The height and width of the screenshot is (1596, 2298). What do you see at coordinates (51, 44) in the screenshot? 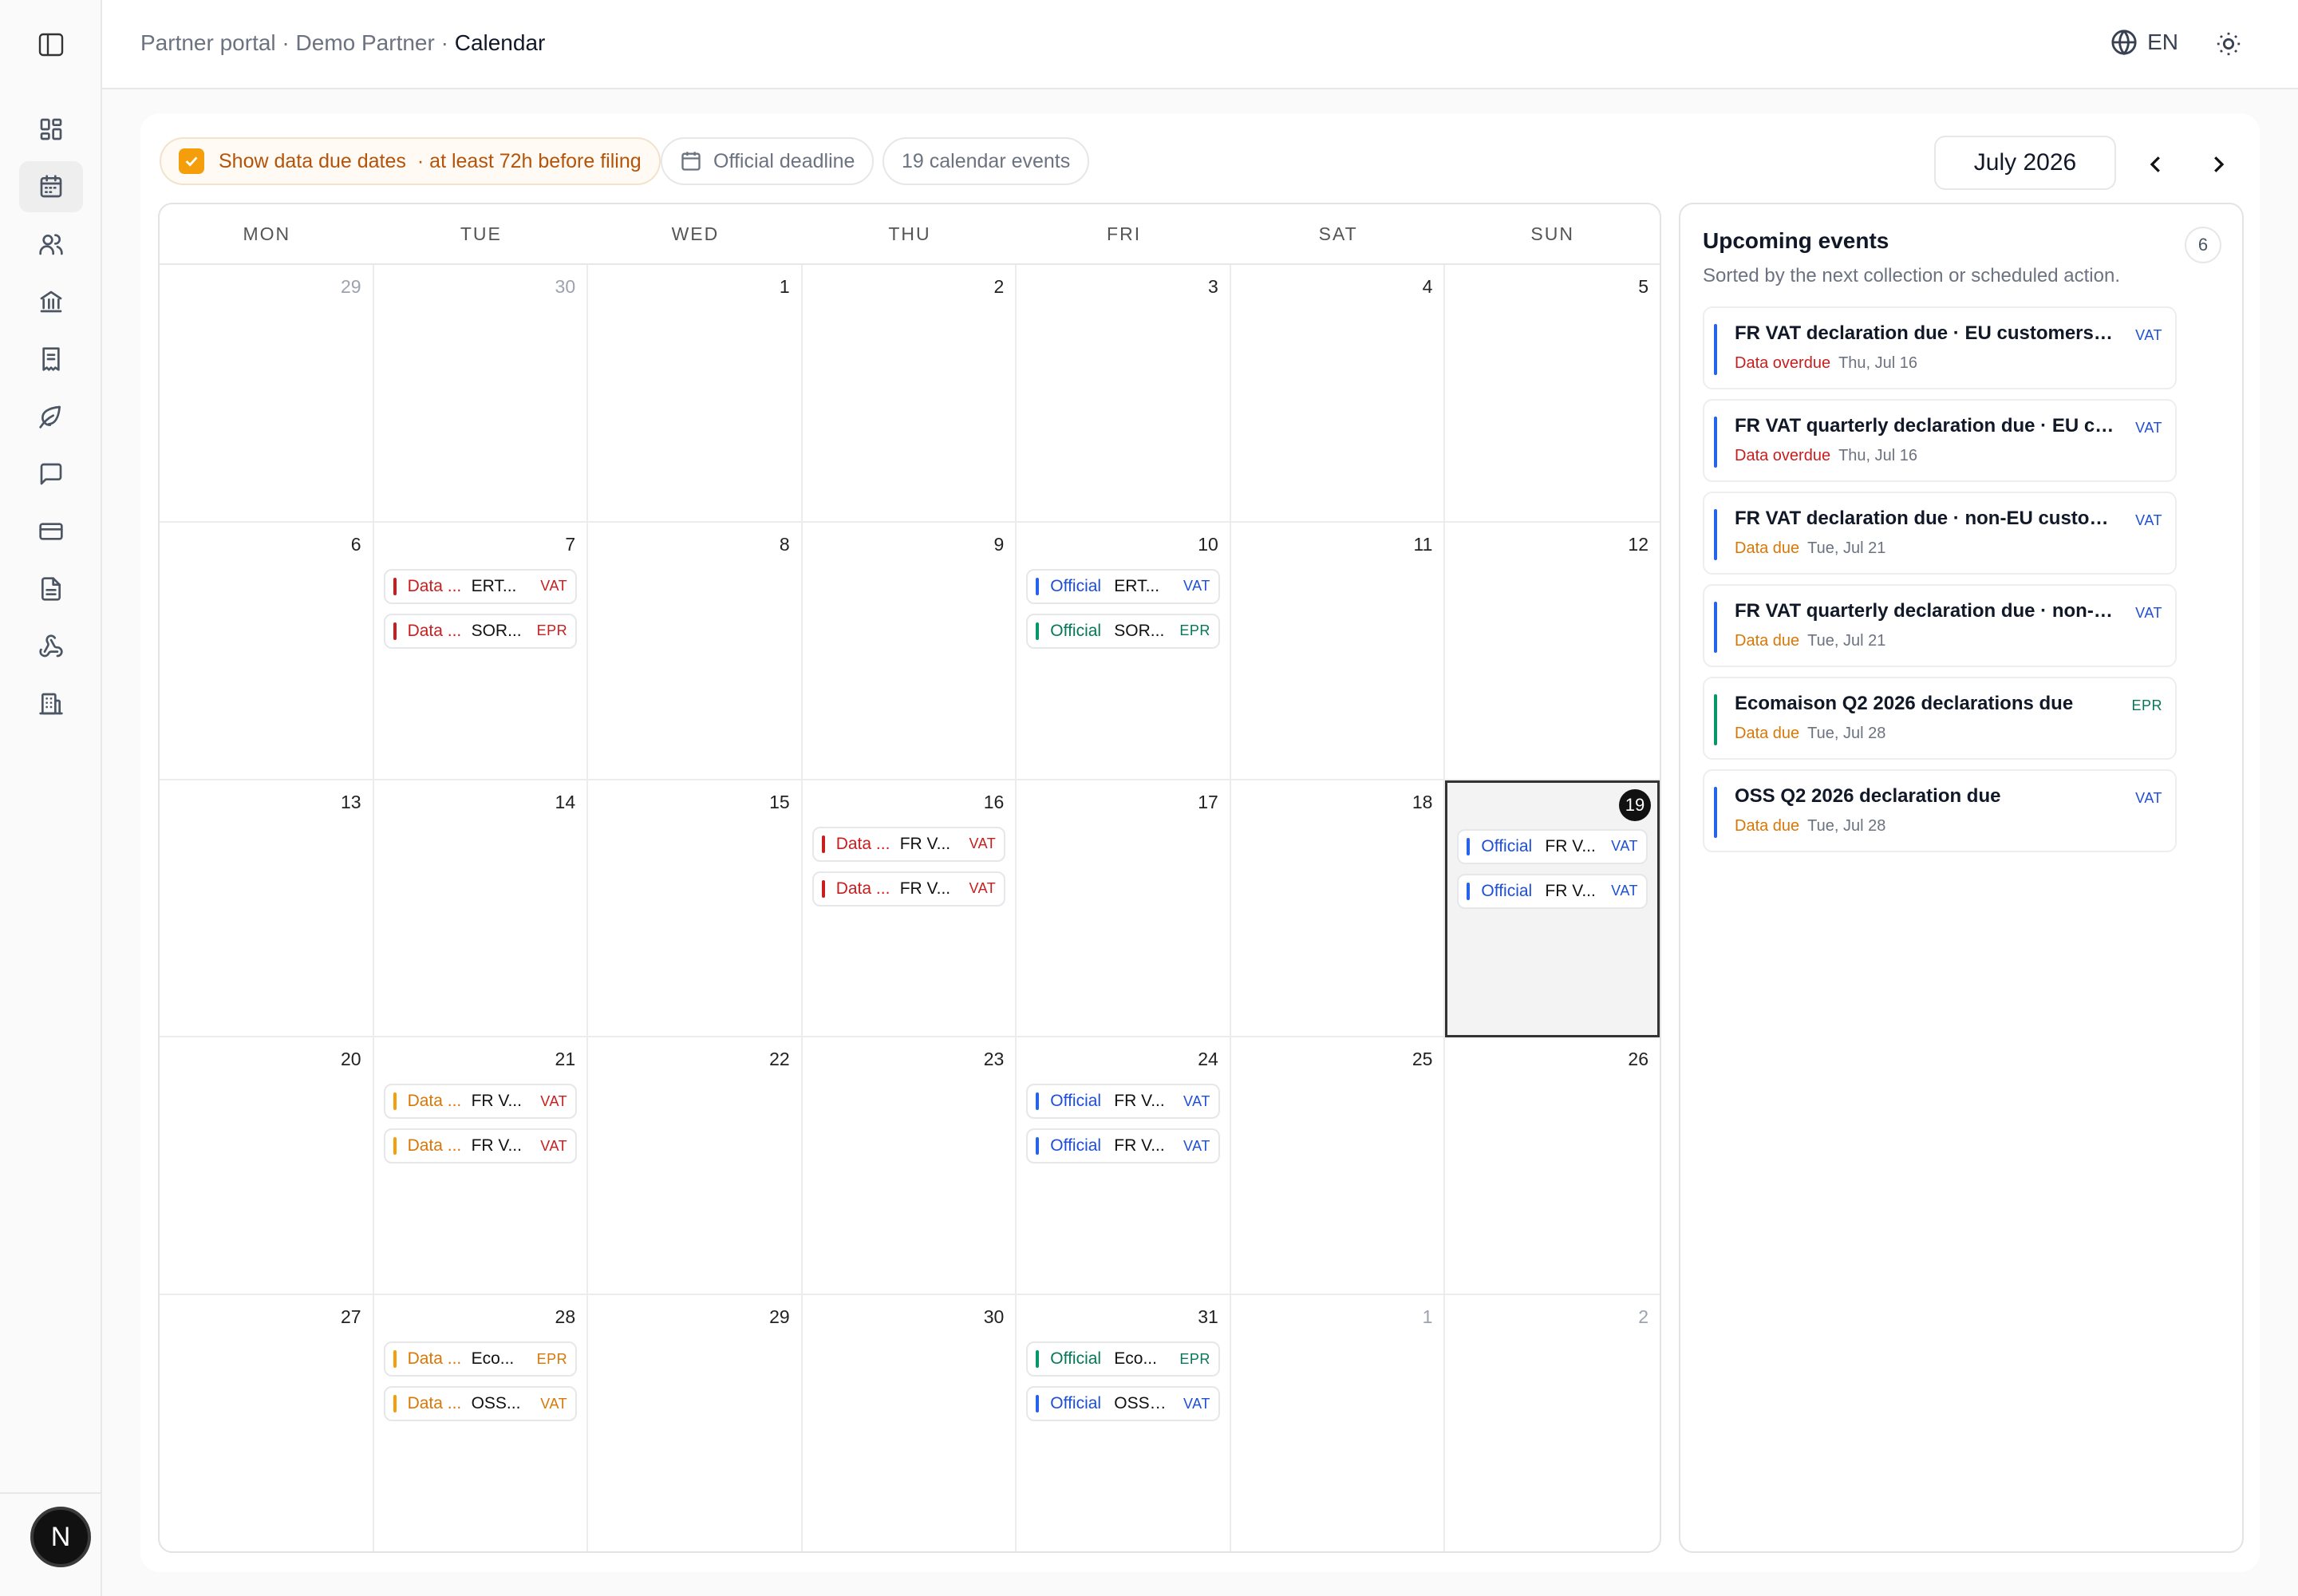
I see `sidebar-toggle-icon` at bounding box center [51, 44].